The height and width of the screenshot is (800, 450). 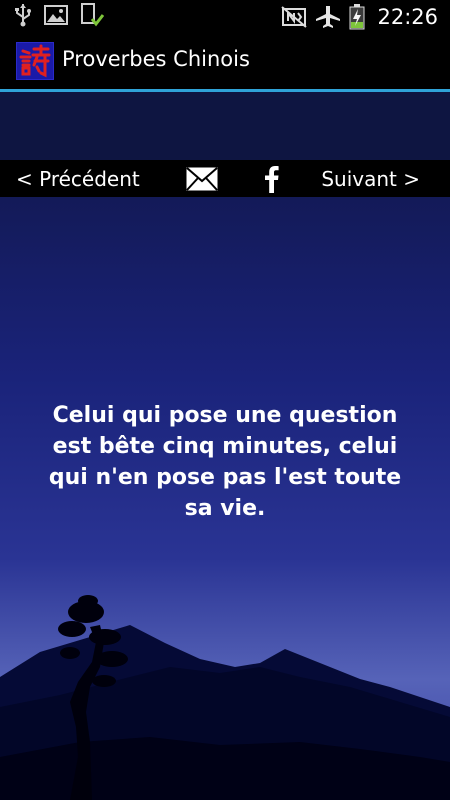 What do you see at coordinates (294, 17) in the screenshot?
I see `nfc-icon` at bounding box center [294, 17].